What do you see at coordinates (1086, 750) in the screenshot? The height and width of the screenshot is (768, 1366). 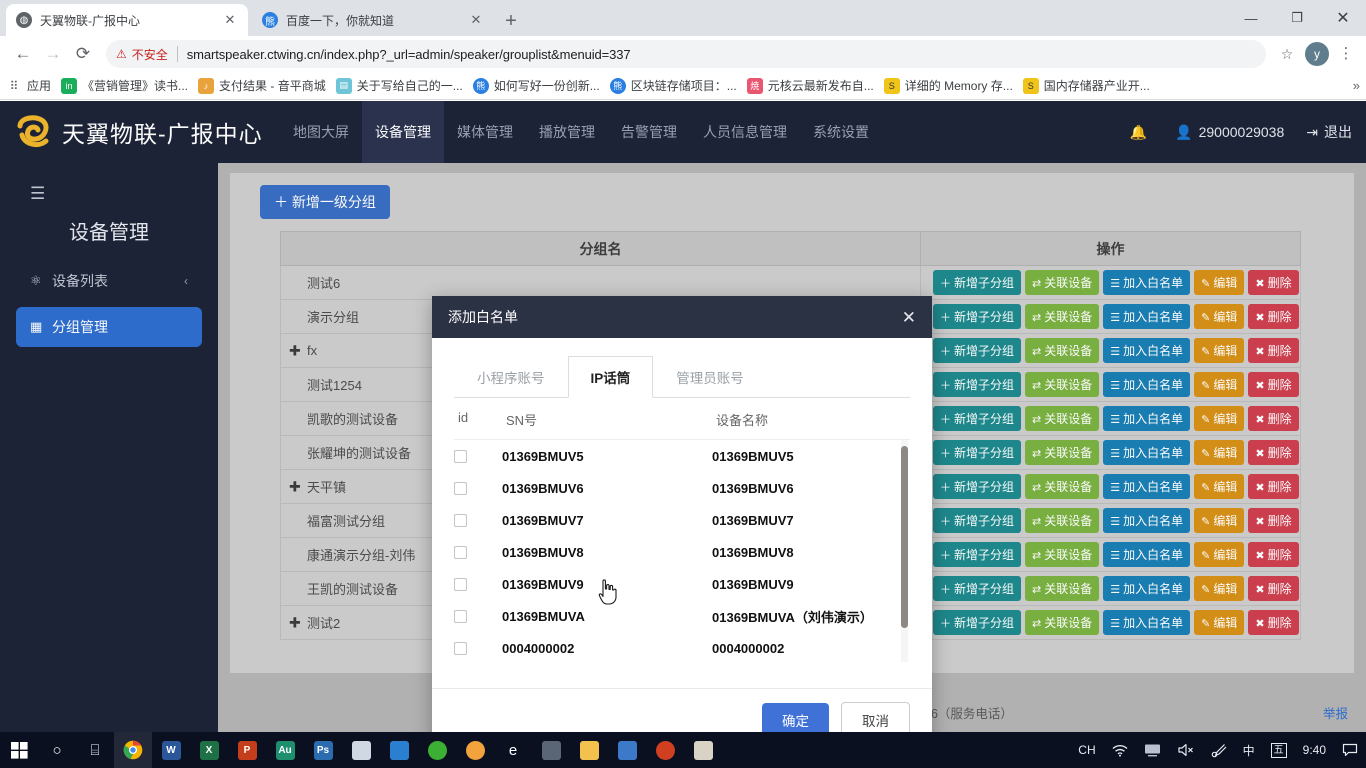 I see `tray-language-abbr: CH` at bounding box center [1086, 750].